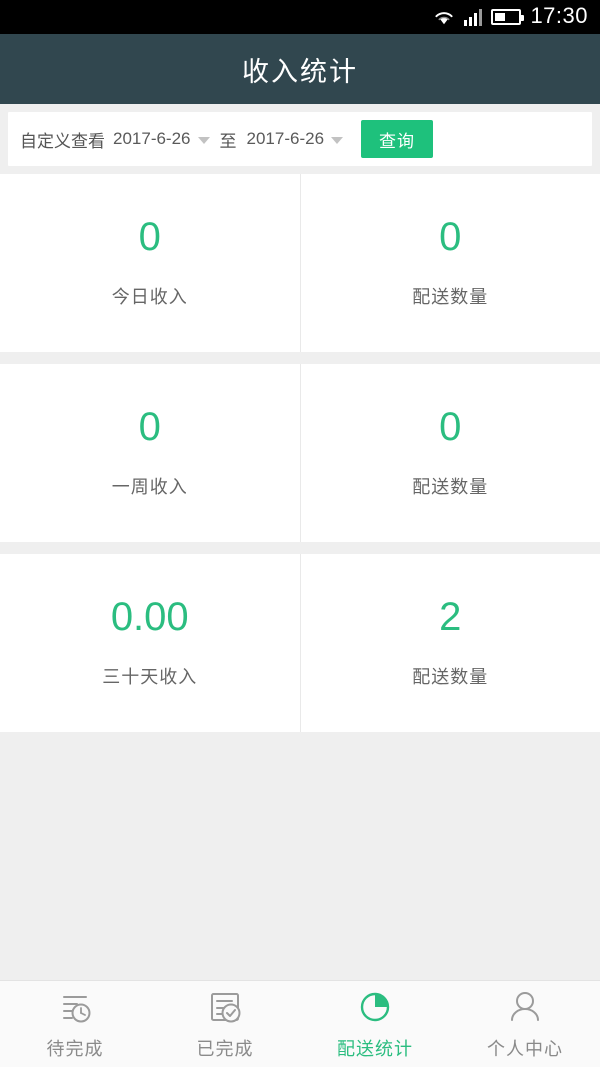 The height and width of the screenshot is (1067, 600). I want to click on signal-icon, so click(473, 17).